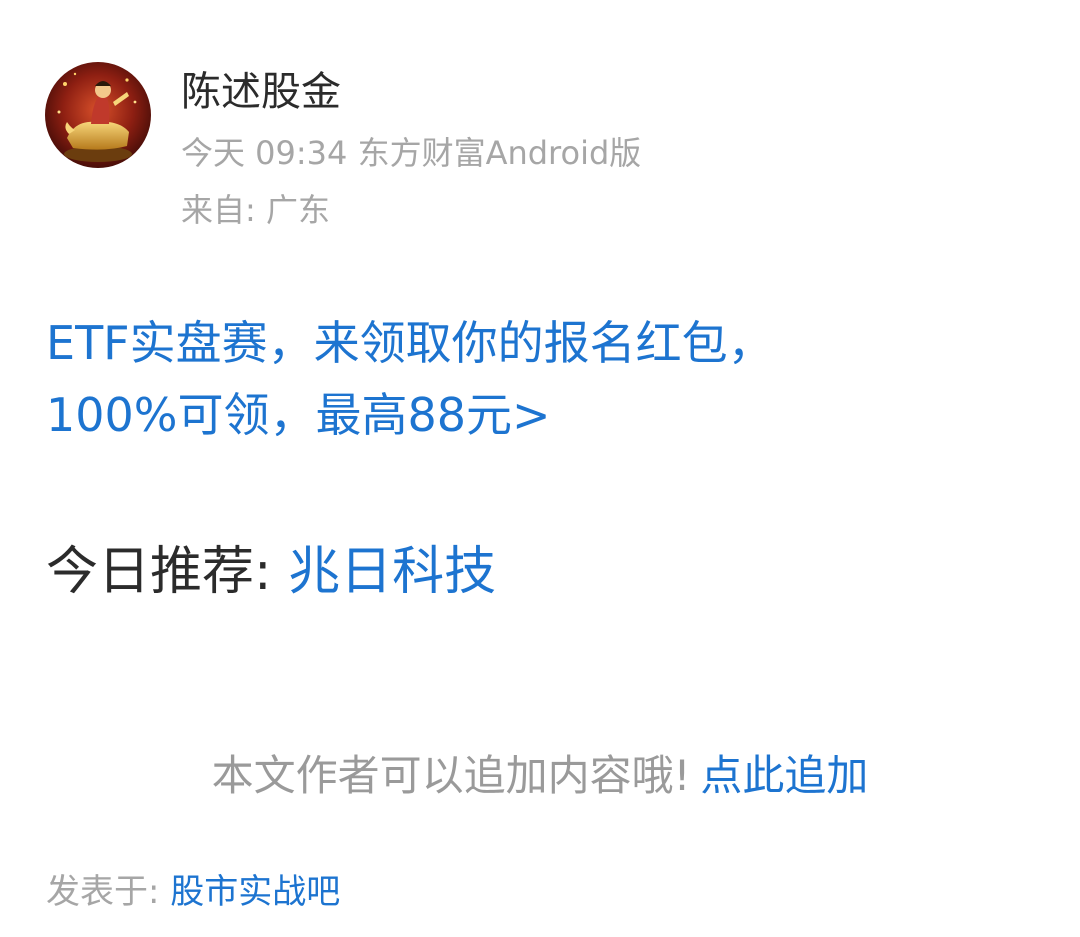  I want to click on append-hint-text: 本文作者可以追加内容哦!, so click(451, 775).